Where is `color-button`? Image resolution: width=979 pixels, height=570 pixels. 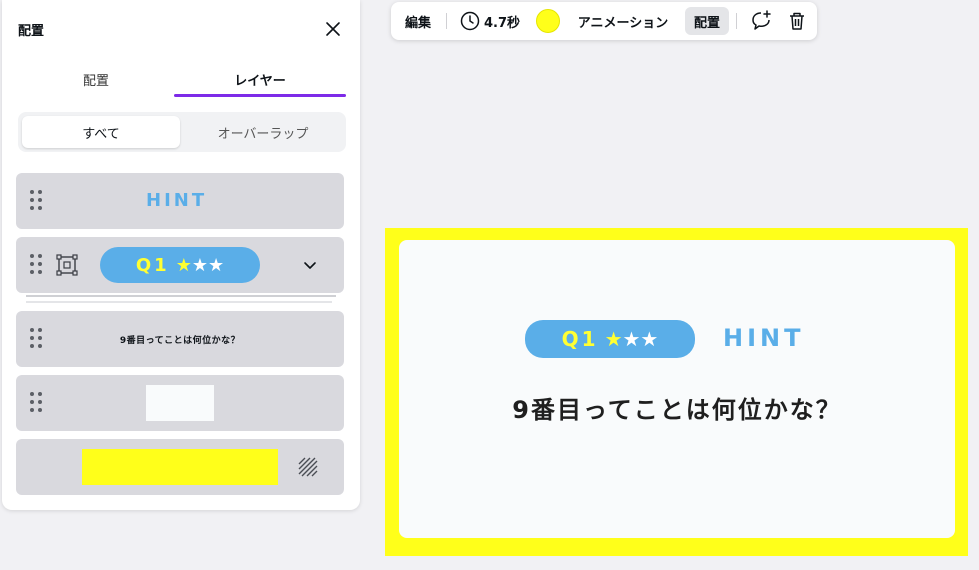
color-button is located at coordinates (548, 21).